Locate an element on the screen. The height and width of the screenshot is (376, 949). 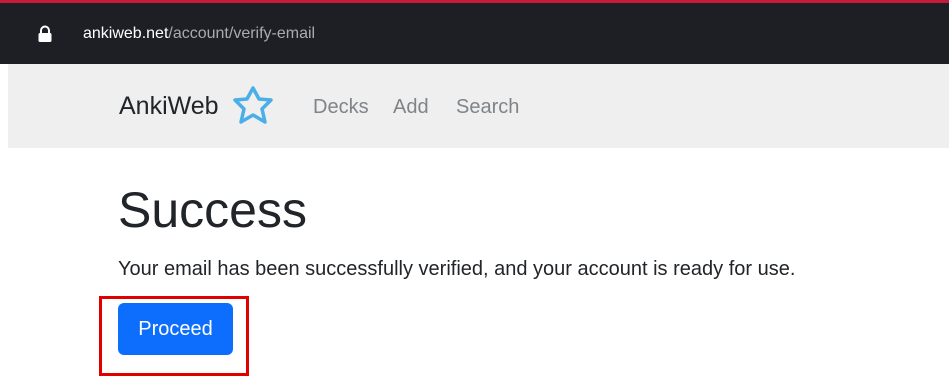
page-title: Success is located at coordinates (212, 210).